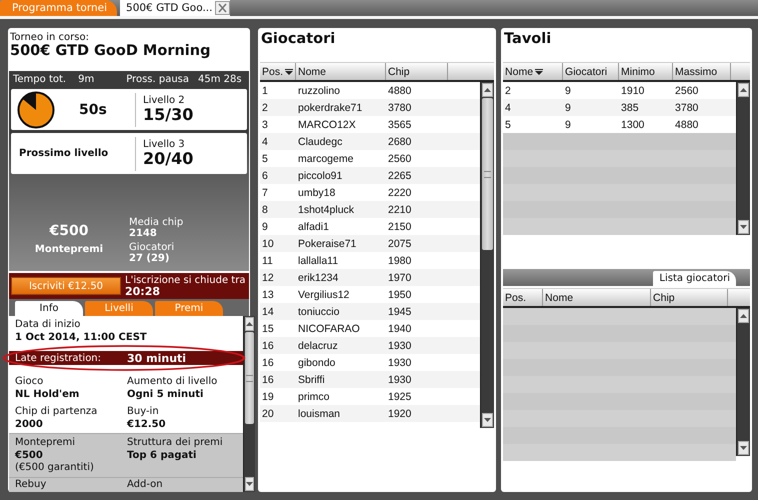  What do you see at coordinates (568, 108) in the screenshot?
I see `table-cell-text: 9` at bounding box center [568, 108].